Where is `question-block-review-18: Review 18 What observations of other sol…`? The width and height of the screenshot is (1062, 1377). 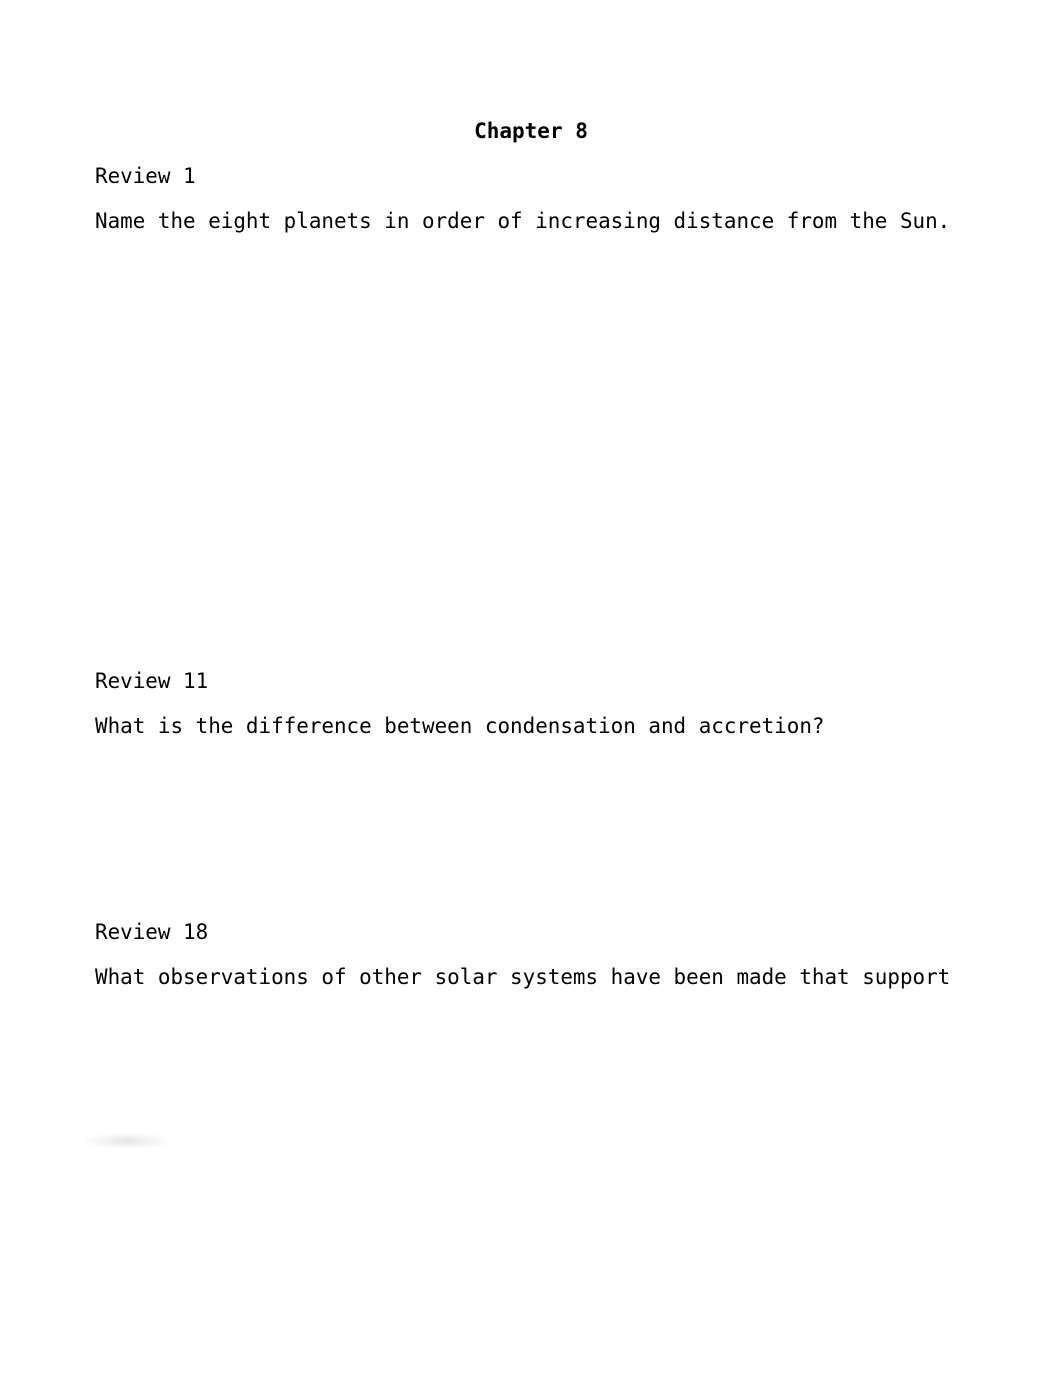 question-block-review-18: Review 18 What observations of other sol… is located at coordinates (531, 954).